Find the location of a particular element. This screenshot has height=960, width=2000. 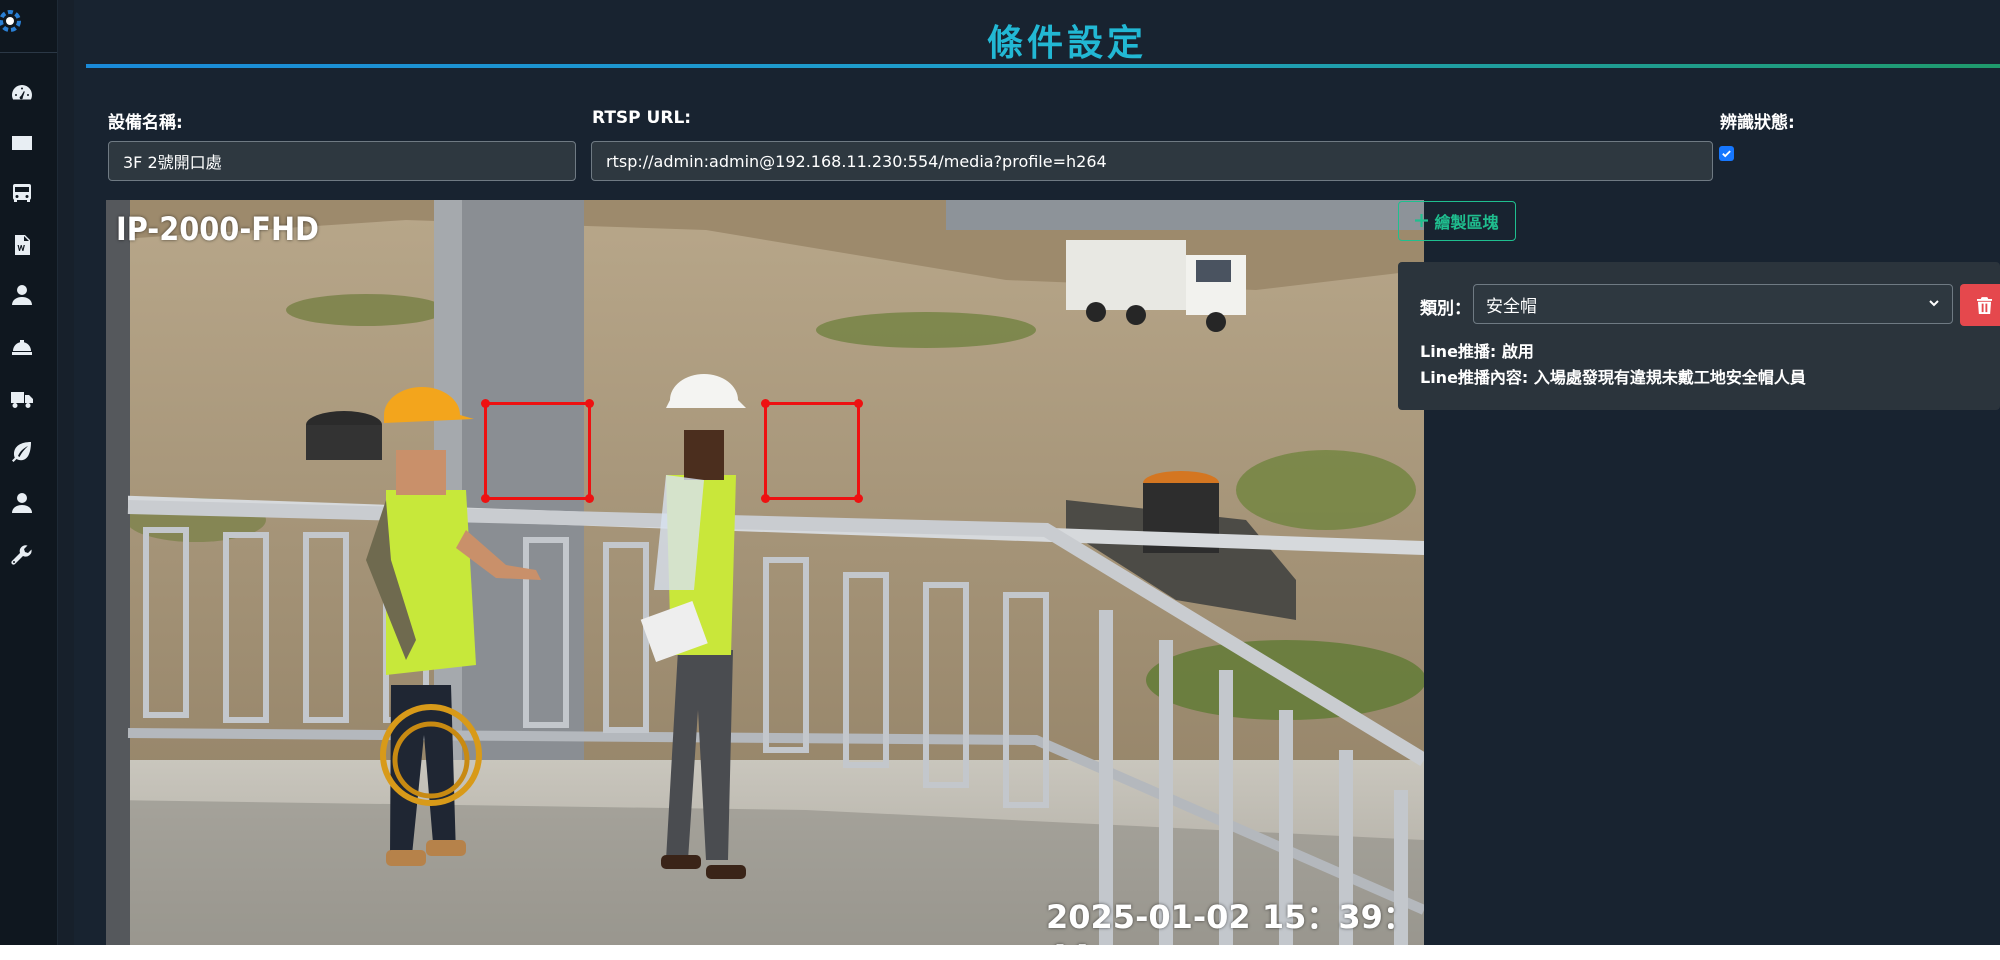

recognition-status-checkbox is located at coordinates (1726, 153).